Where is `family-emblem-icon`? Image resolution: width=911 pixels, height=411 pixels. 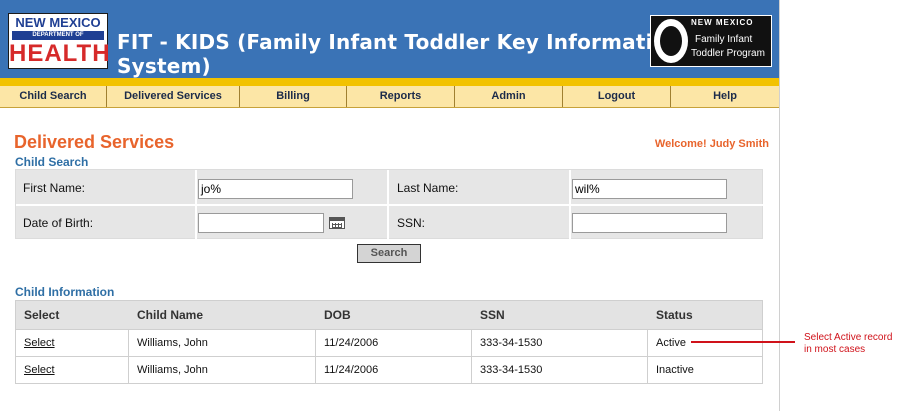 family-emblem-icon is located at coordinates (671, 41).